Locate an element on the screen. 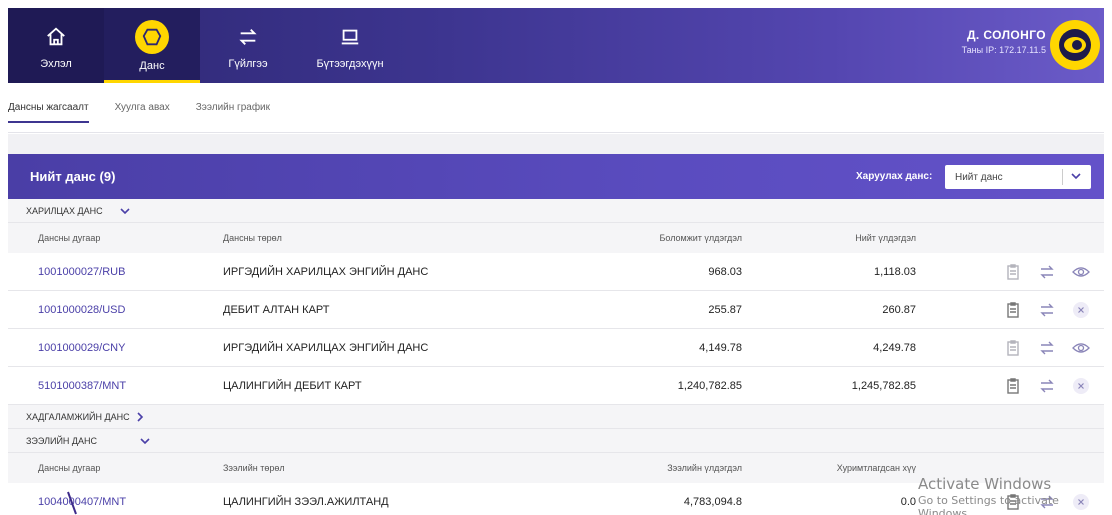 The width and height of the screenshot is (1112, 515). user-info: Д. СОЛОНГО Таны IP: 172.17.11.5 is located at coordinates (1004, 41).